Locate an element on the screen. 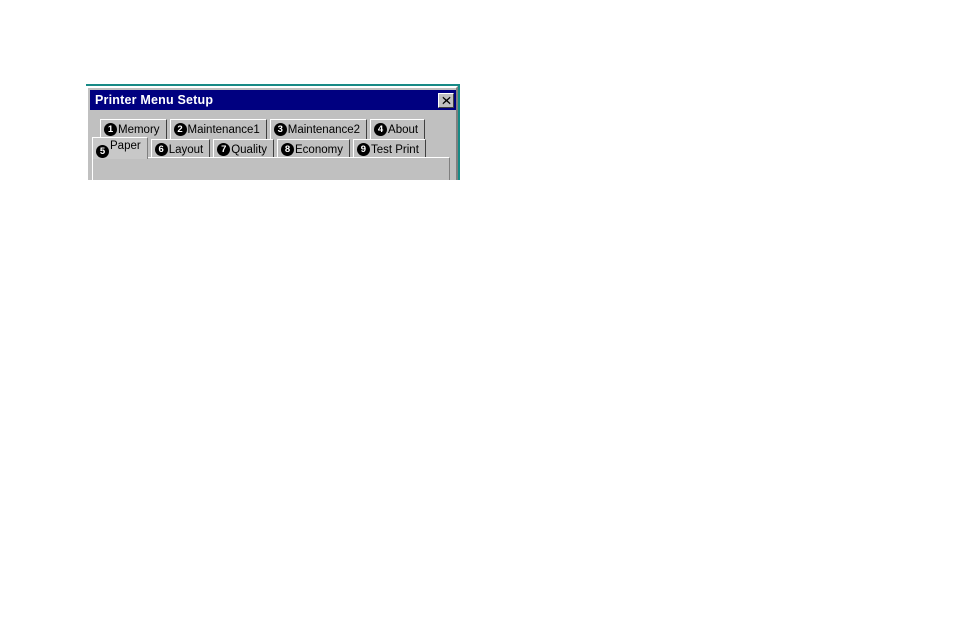  tab-layout: 6 Layout is located at coordinates (180, 149).